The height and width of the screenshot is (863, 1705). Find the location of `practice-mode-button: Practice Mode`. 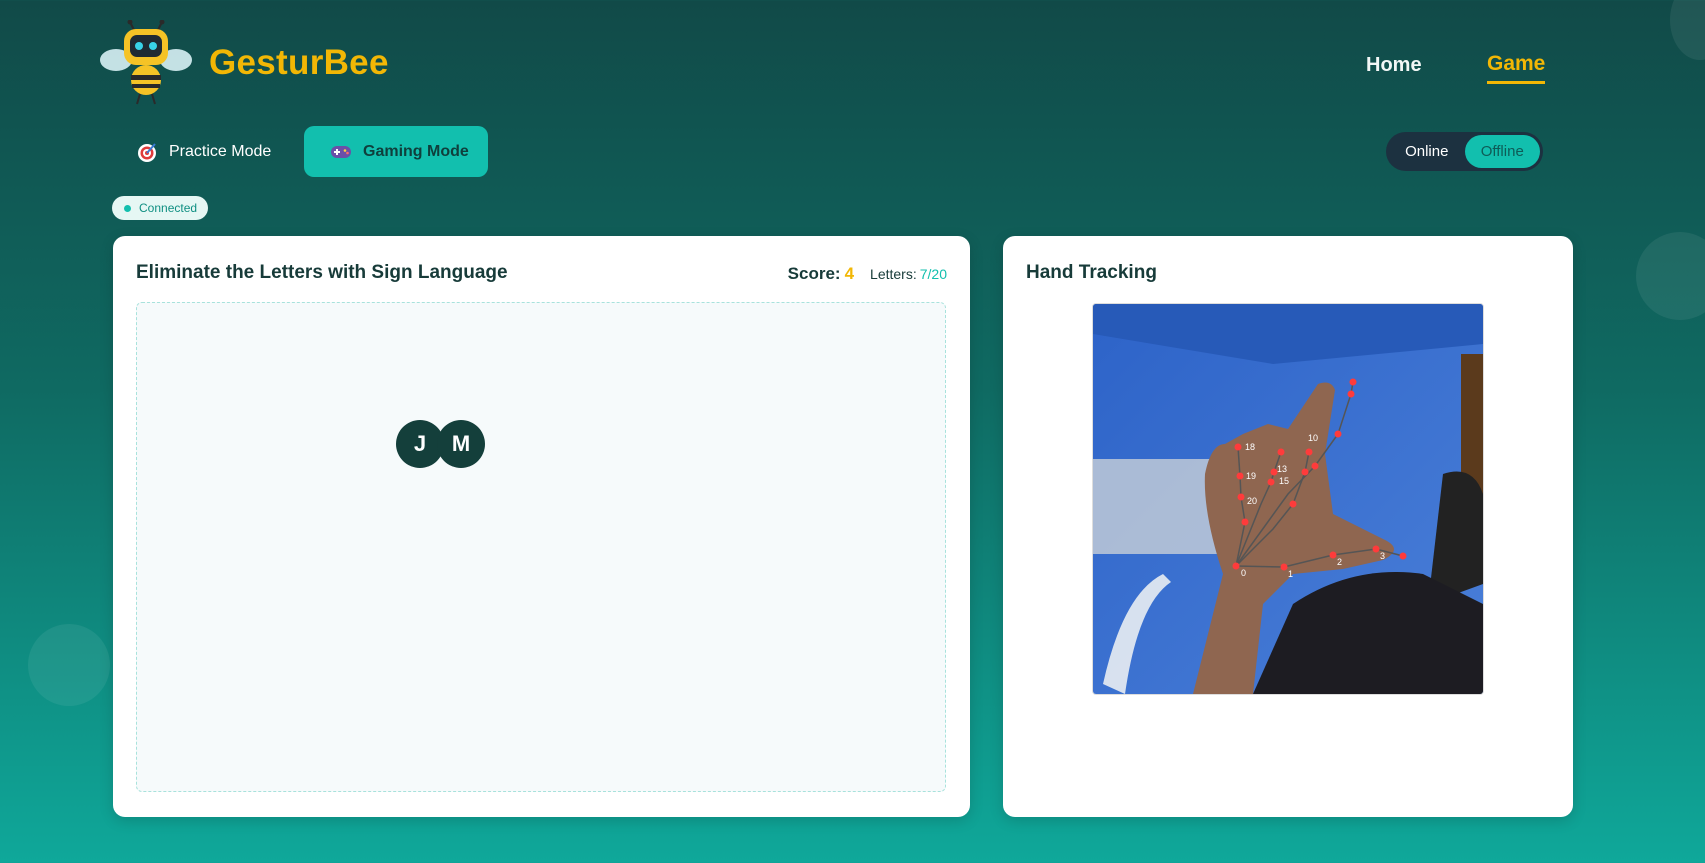

practice-mode-button: Practice Mode is located at coordinates (201, 151).